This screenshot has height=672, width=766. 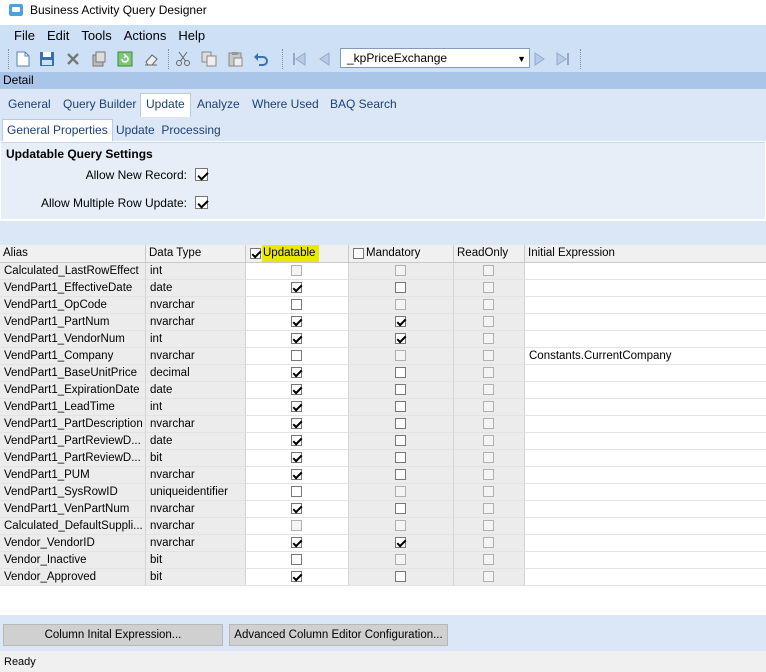 What do you see at coordinates (383, 373) in the screenshot?
I see `table-row: VendPart1_BaseUnitPrice decimal` at bounding box center [383, 373].